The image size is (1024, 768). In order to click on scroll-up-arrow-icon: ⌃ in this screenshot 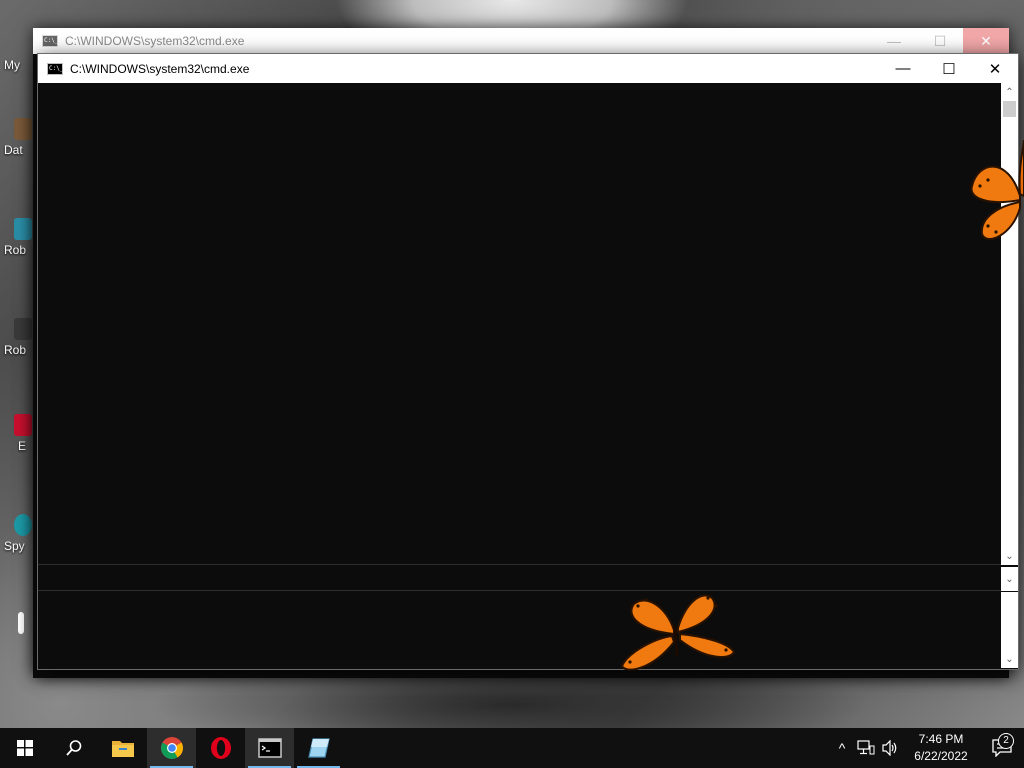, I will do `click(1009, 92)`.